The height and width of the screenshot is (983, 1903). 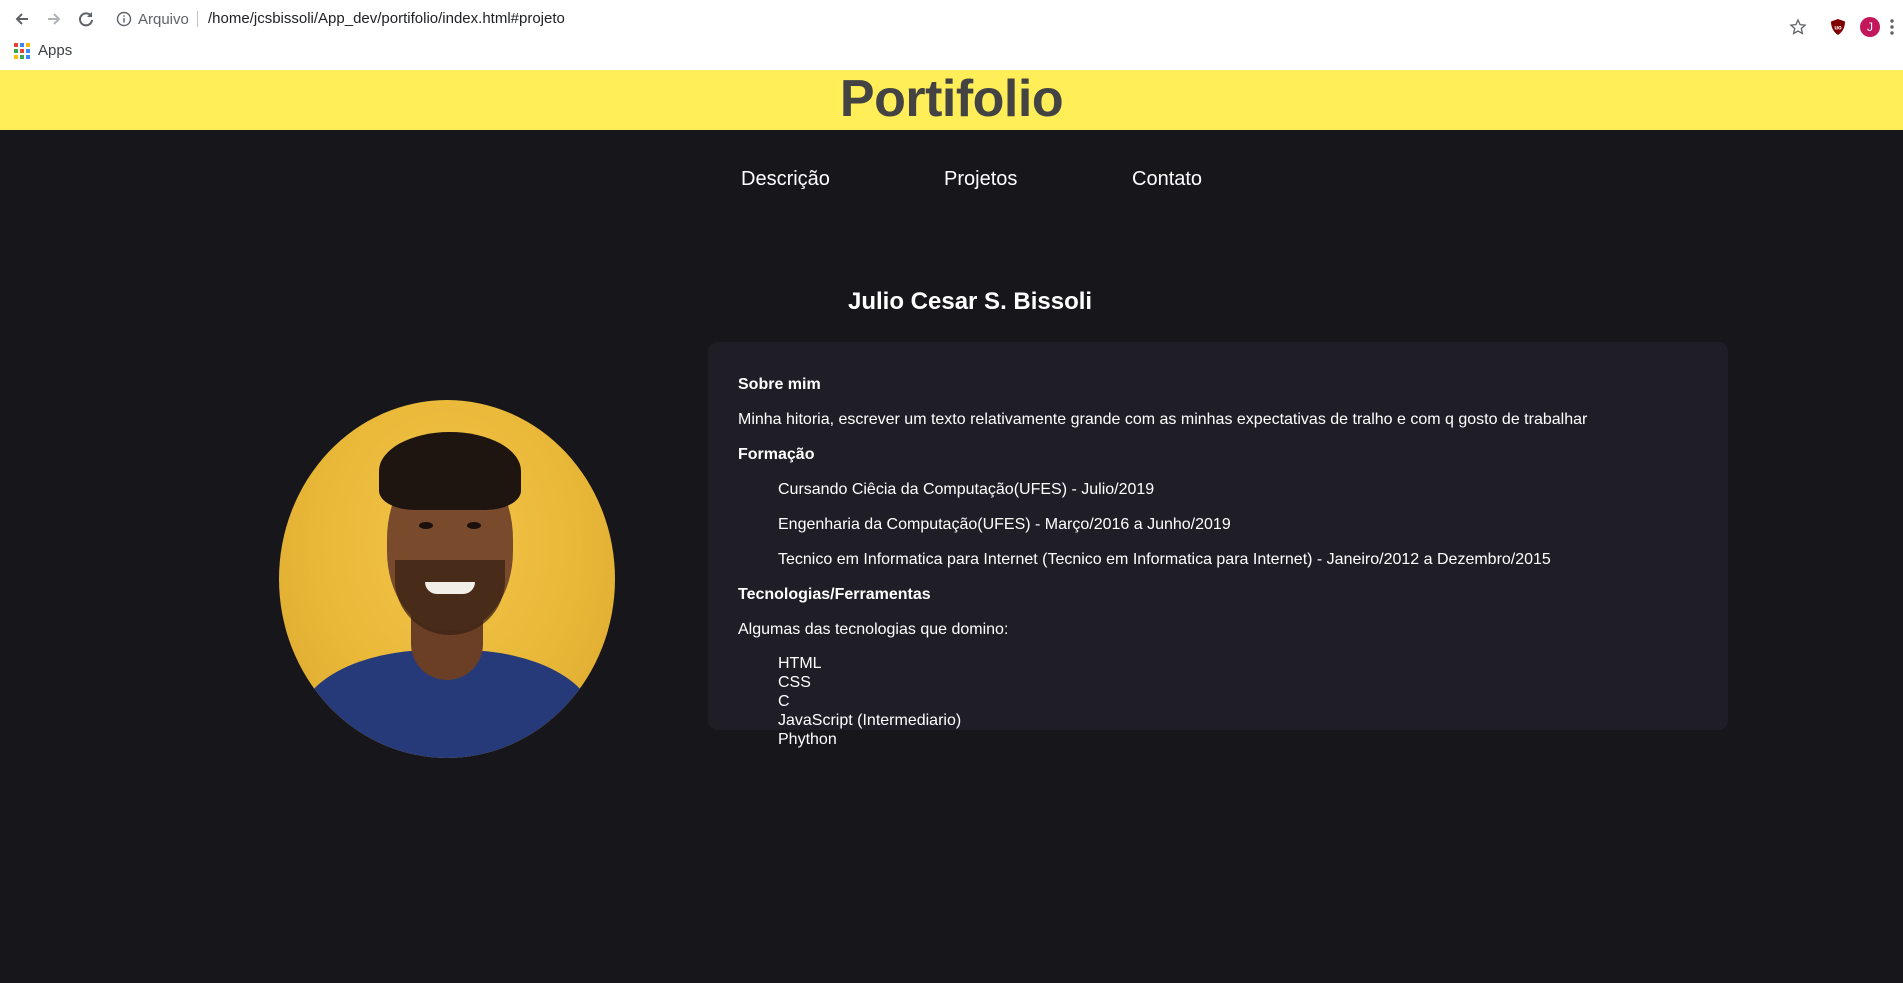 I want to click on site-title: Portifolio, so click(x=951, y=99).